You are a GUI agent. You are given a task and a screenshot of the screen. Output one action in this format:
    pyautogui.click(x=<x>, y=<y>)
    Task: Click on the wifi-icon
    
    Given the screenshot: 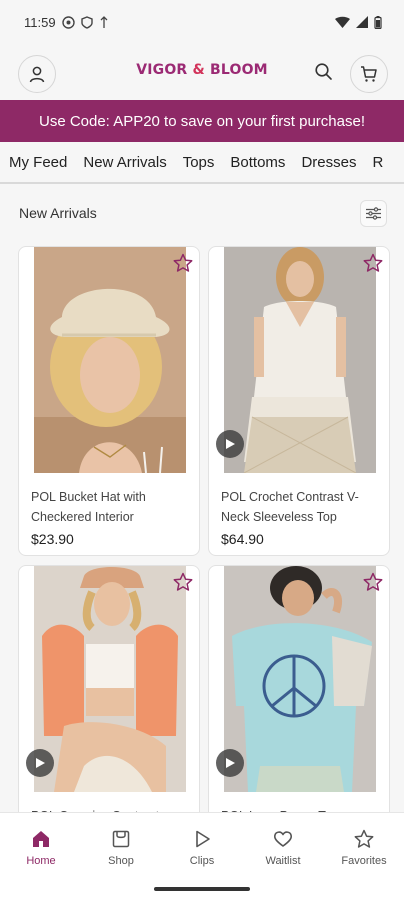 What is the action you would take?
    pyautogui.click(x=342, y=22)
    